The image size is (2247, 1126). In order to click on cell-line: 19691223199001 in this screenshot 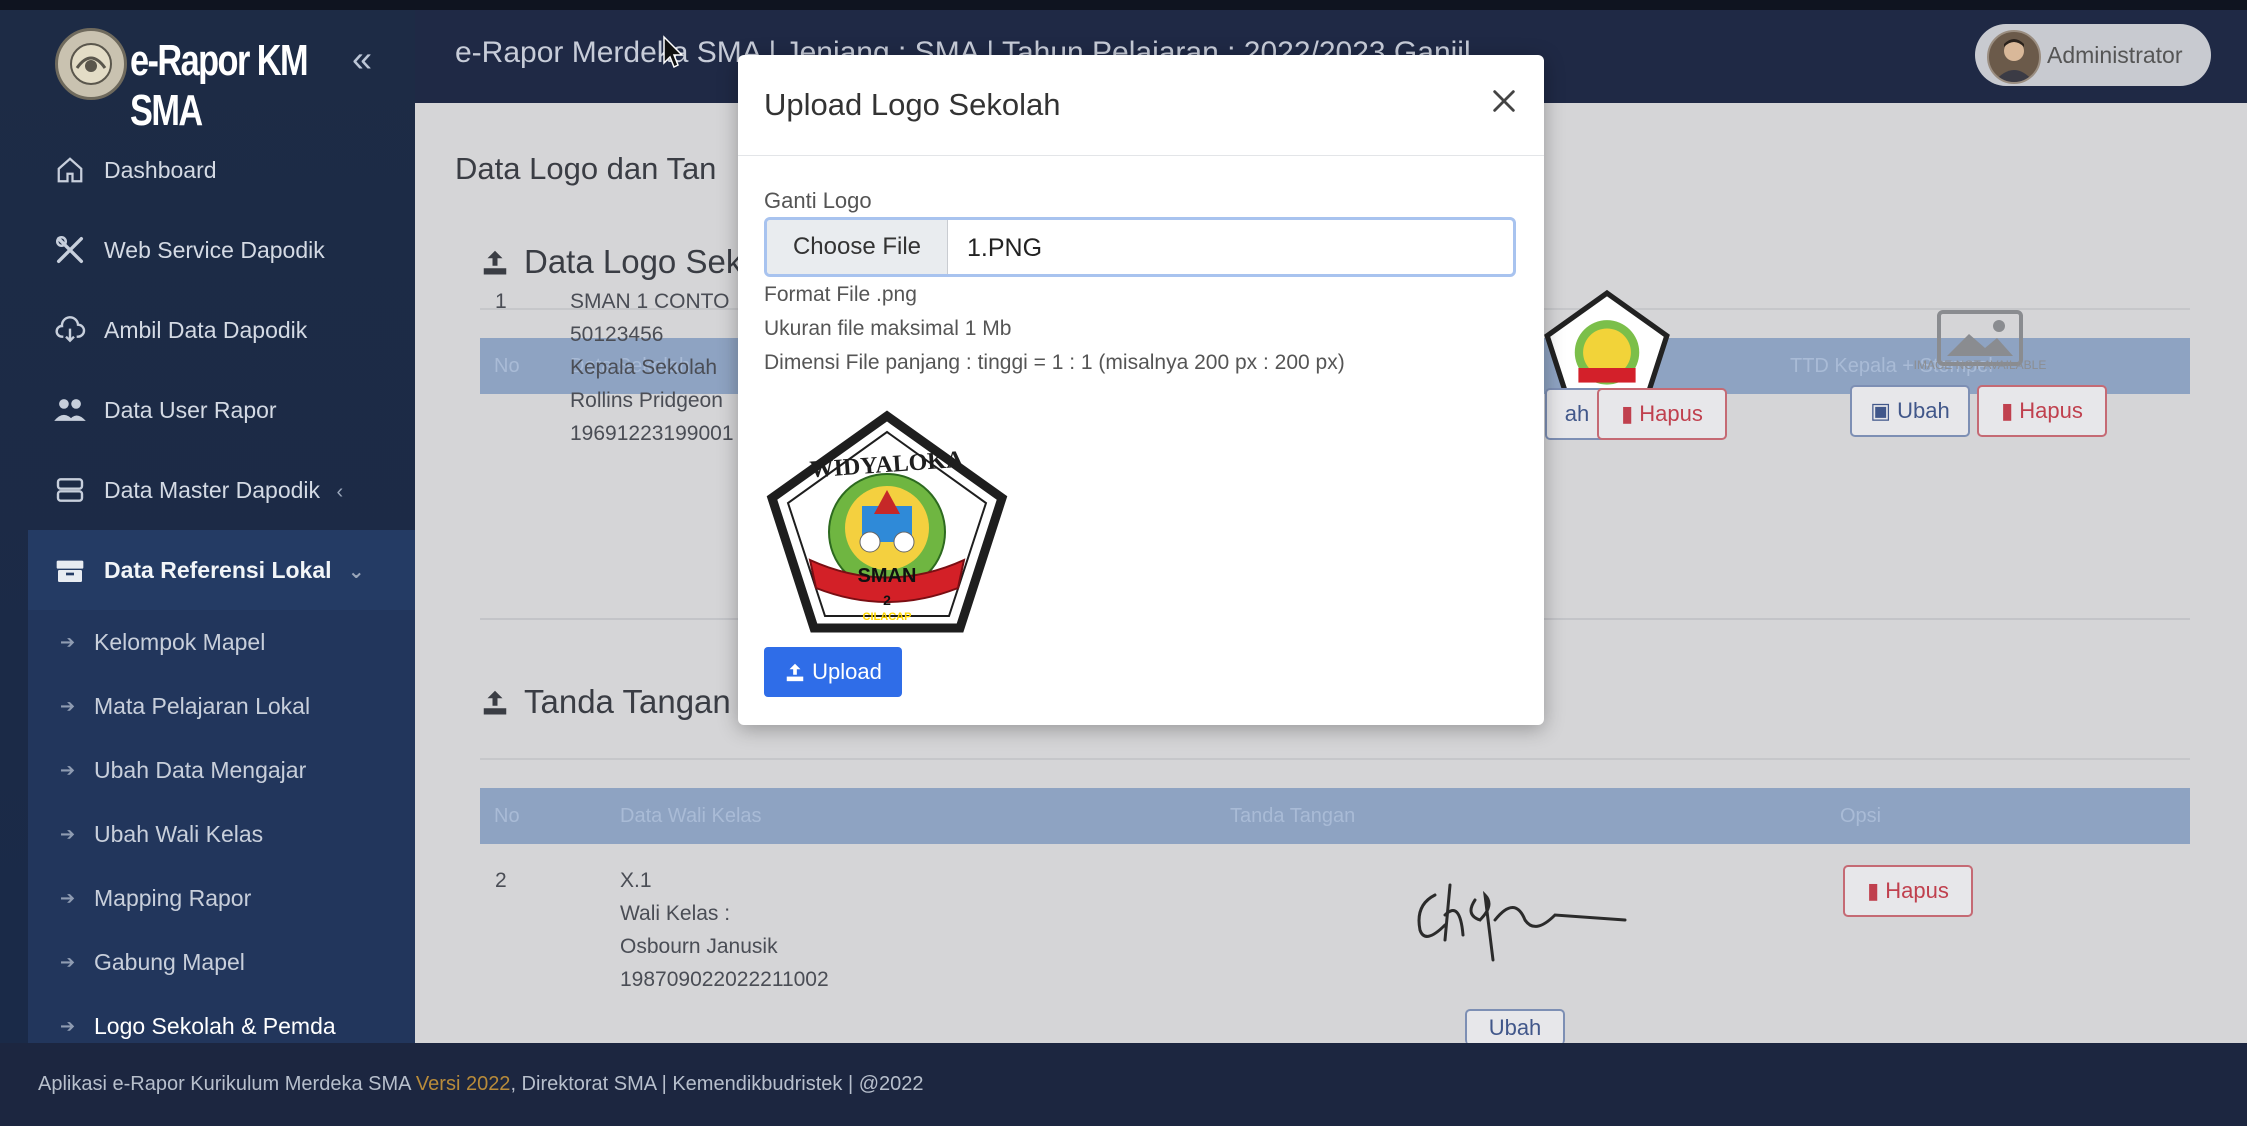, I will do `click(652, 433)`.